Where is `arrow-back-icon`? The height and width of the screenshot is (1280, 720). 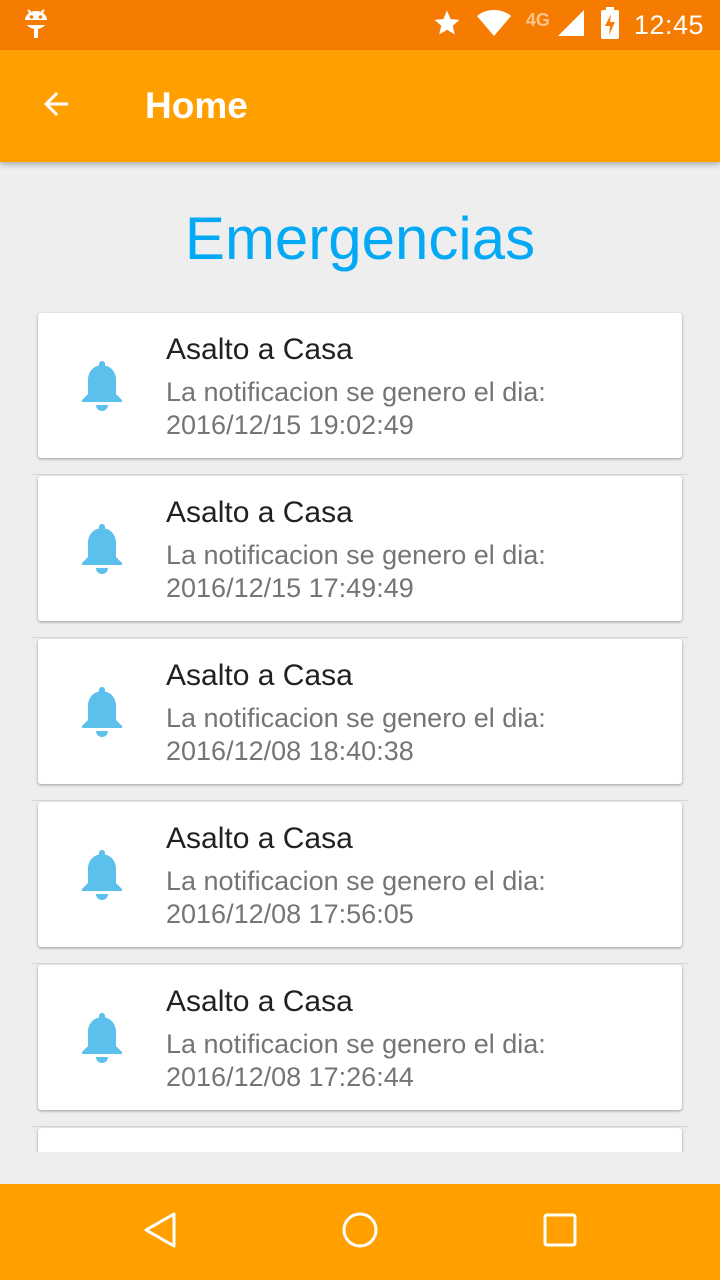 arrow-back-icon is located at coordinates (56, 106).